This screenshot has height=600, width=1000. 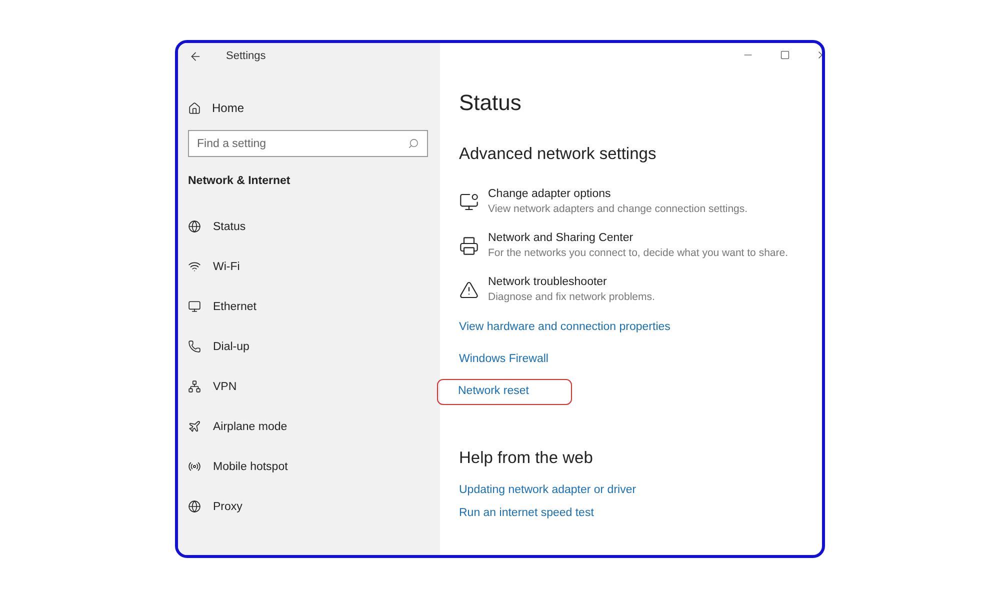 I want to click on nav-item: Status, so click(x=308, y=226).